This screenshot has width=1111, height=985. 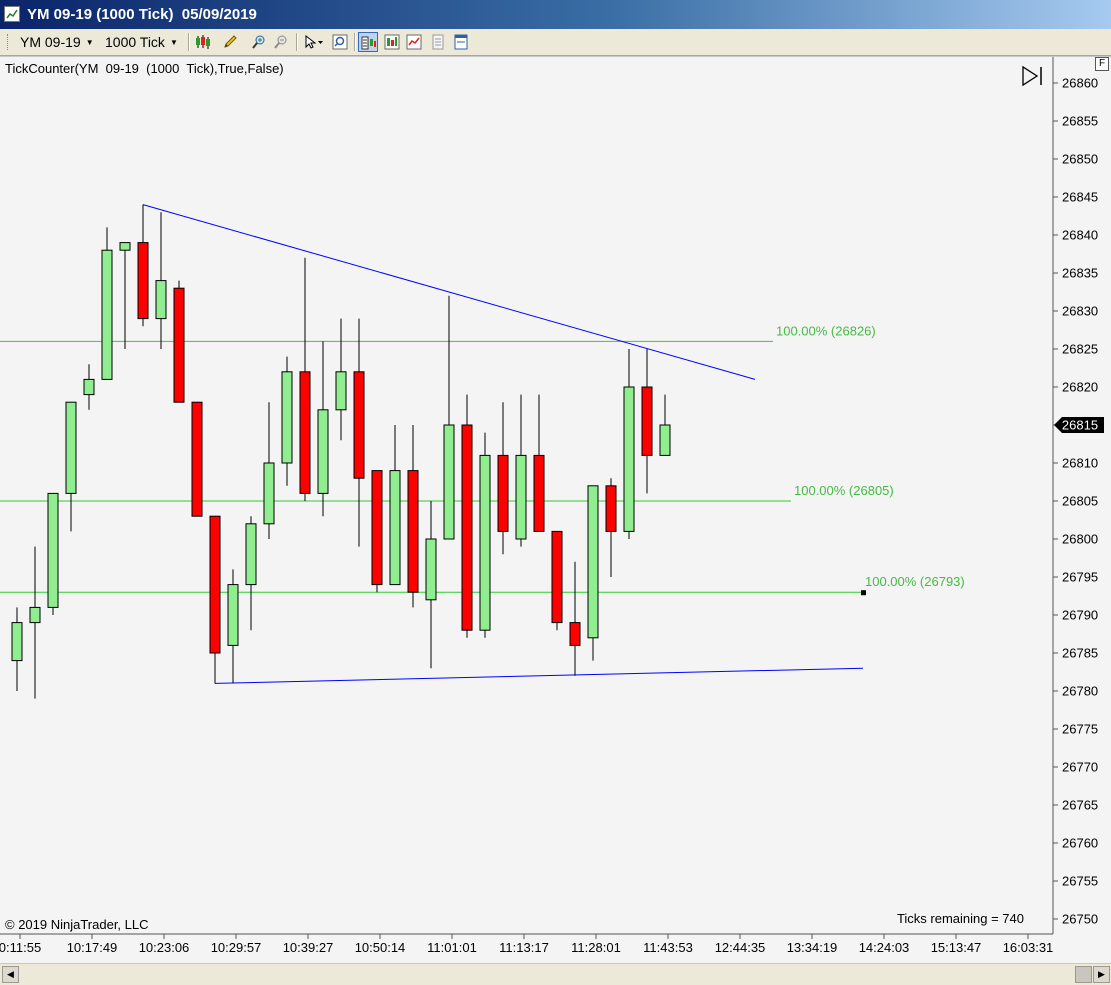 I want to click on y-tick-label: 26750, so click(x=1080, y=919).